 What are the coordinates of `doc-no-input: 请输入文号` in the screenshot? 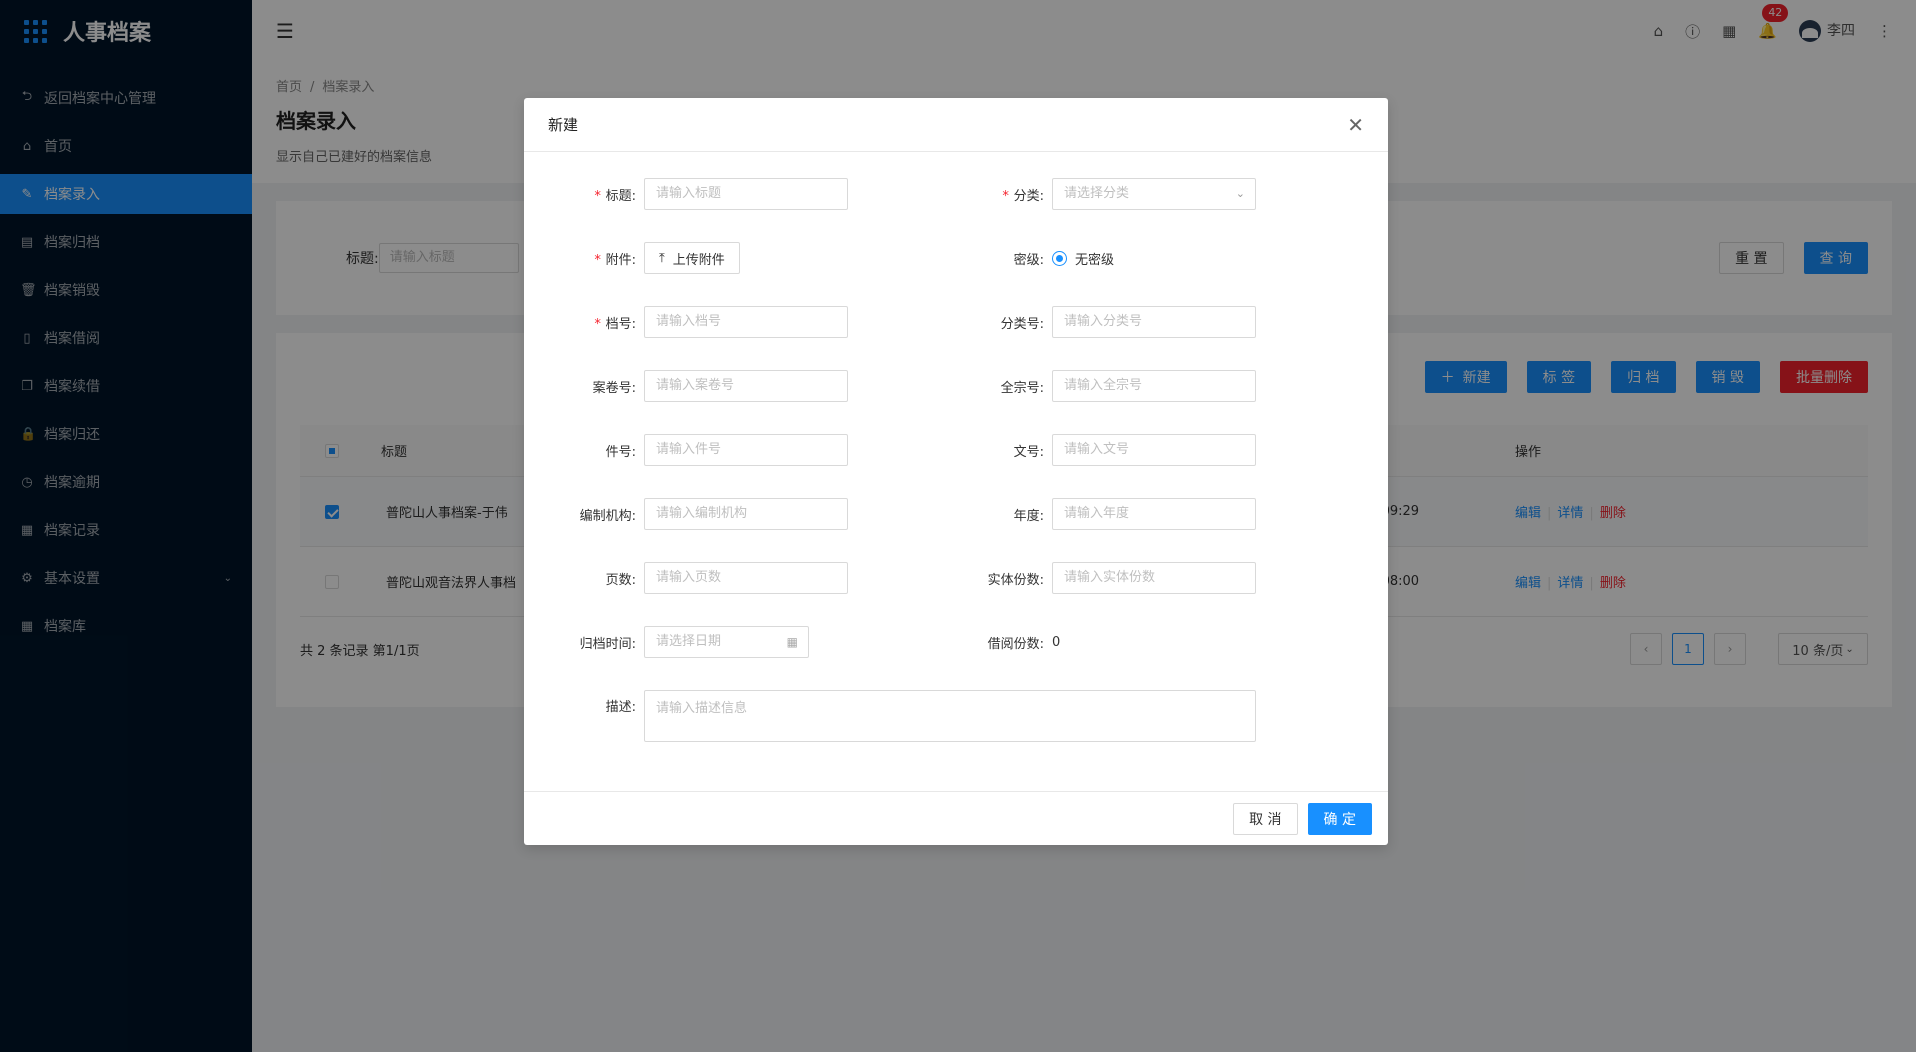 It's located at (1154, 450).